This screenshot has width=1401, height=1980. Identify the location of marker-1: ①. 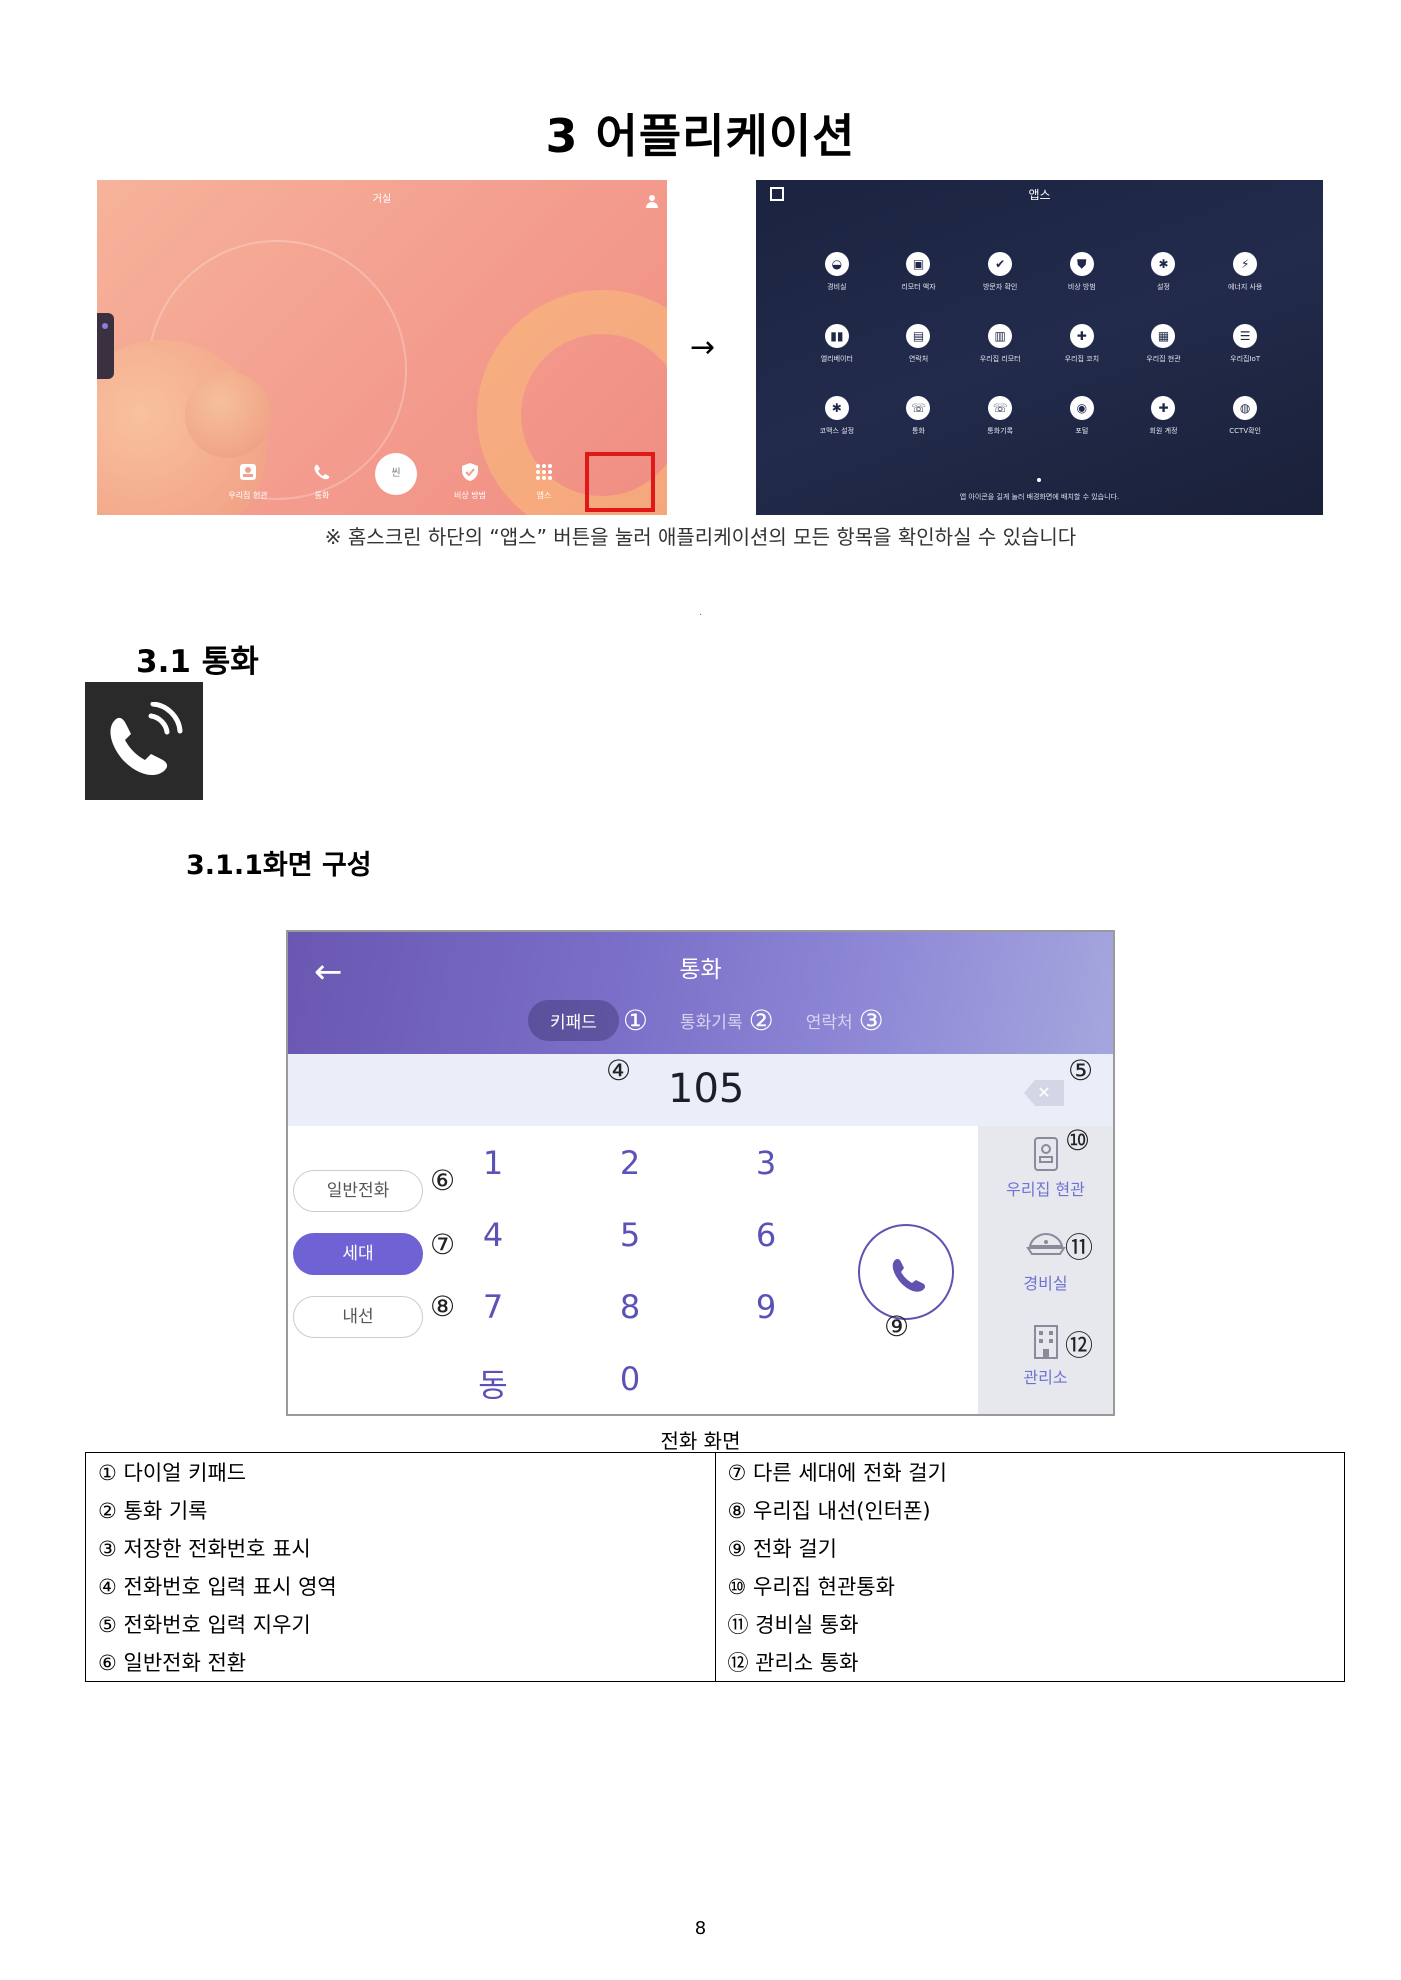
(635, 1020).